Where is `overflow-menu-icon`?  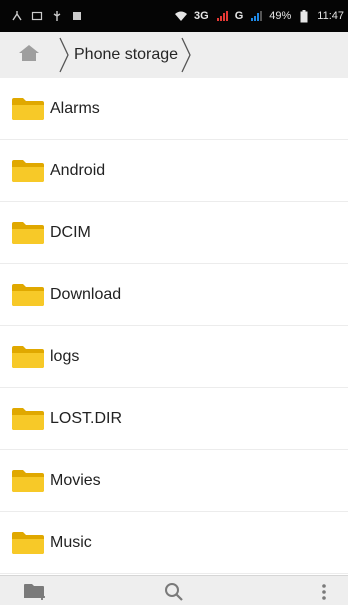
overflow-menu-icon is located at coordinates (324, 592).